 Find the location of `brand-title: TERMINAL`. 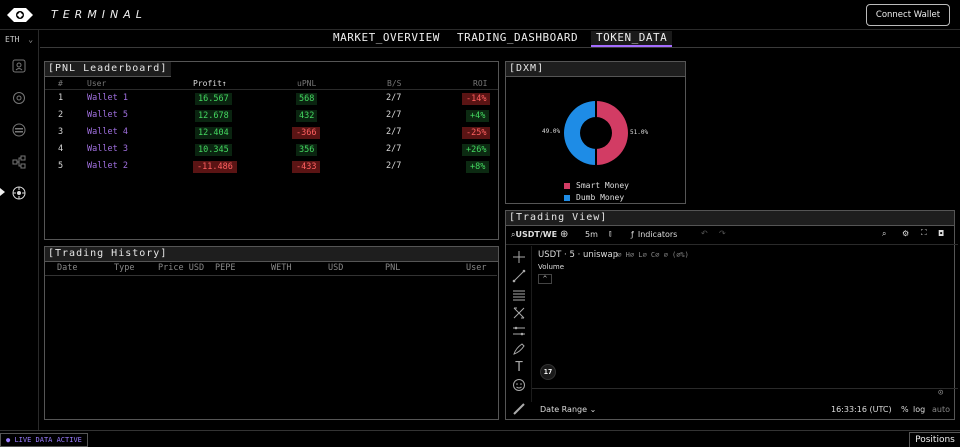

brand-title: TERMINAL is located at coordinates (99, 14).